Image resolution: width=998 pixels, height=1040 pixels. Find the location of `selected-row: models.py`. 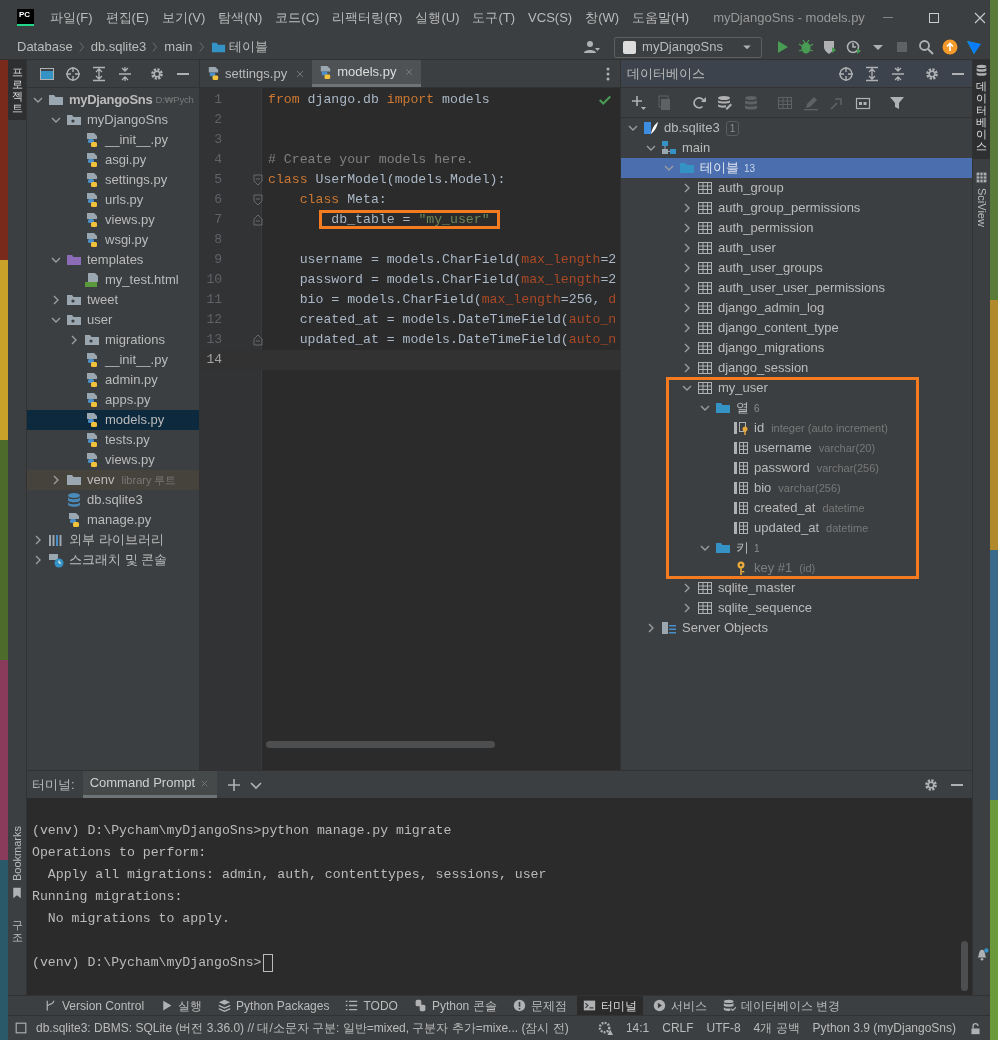

selected-row: models.py is located at coordinates (113, 420).